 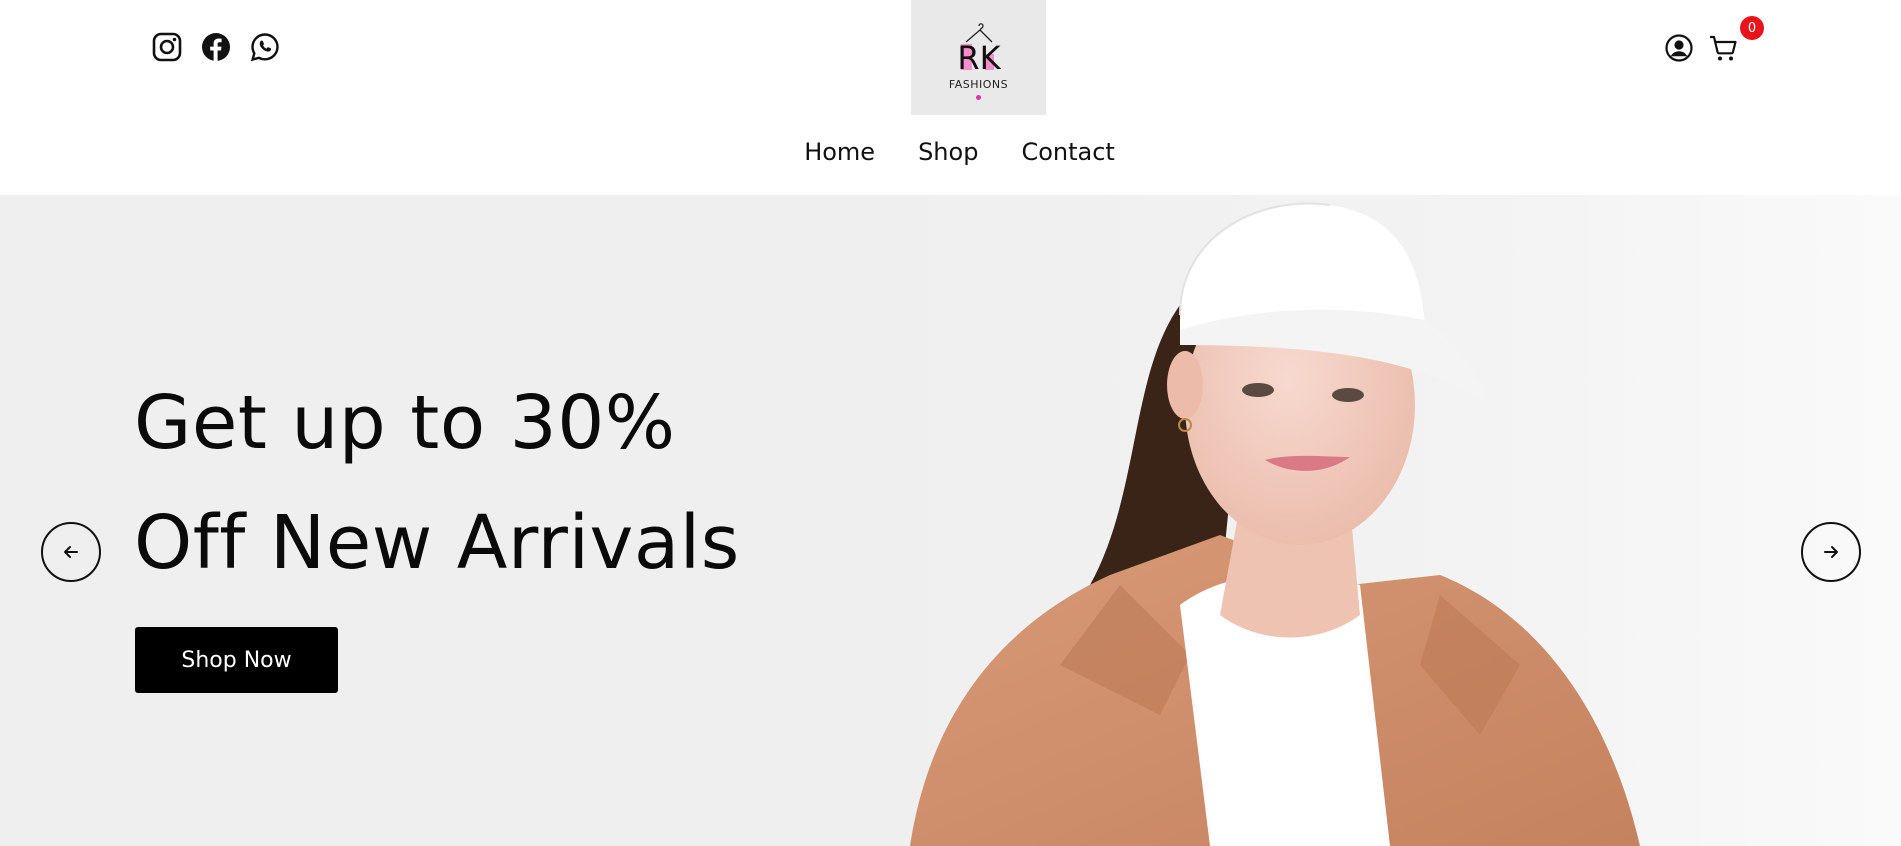 I want to click on user-actions, so click(x=1701, y=48).